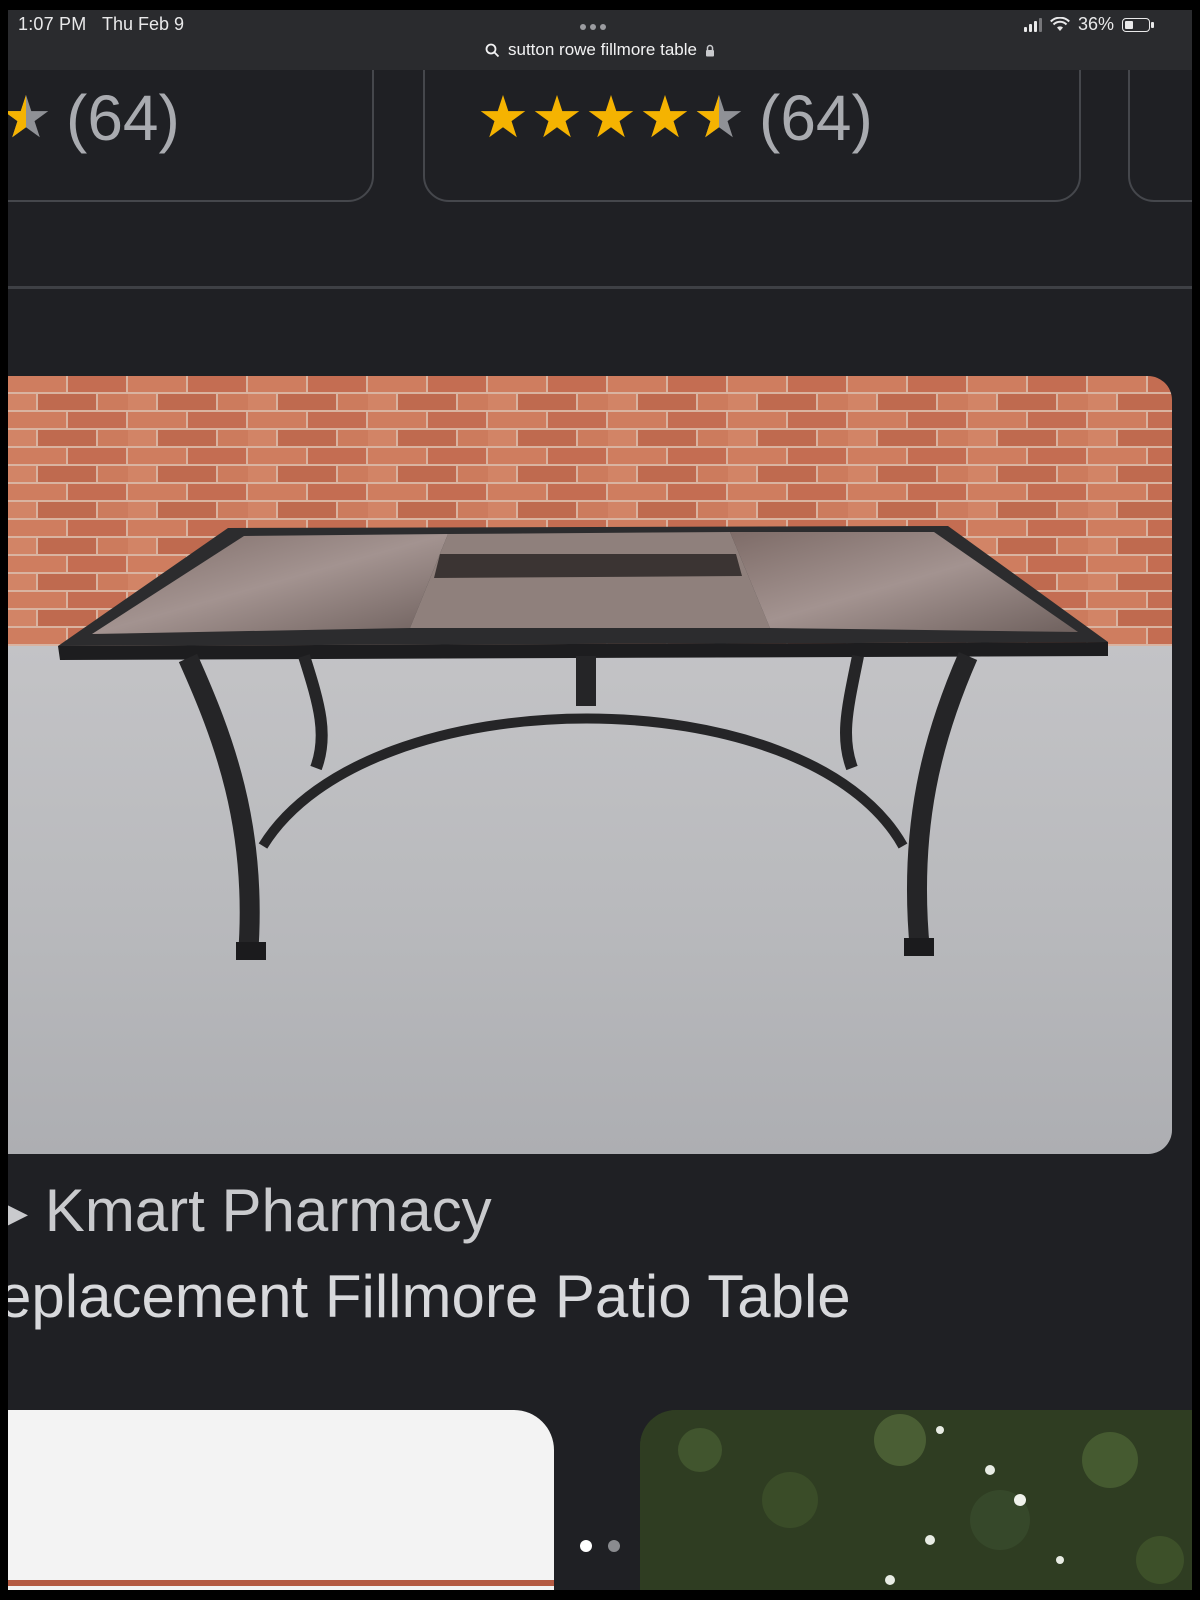  I want to click on status-time: 1:07 PM, so click(52, 24).